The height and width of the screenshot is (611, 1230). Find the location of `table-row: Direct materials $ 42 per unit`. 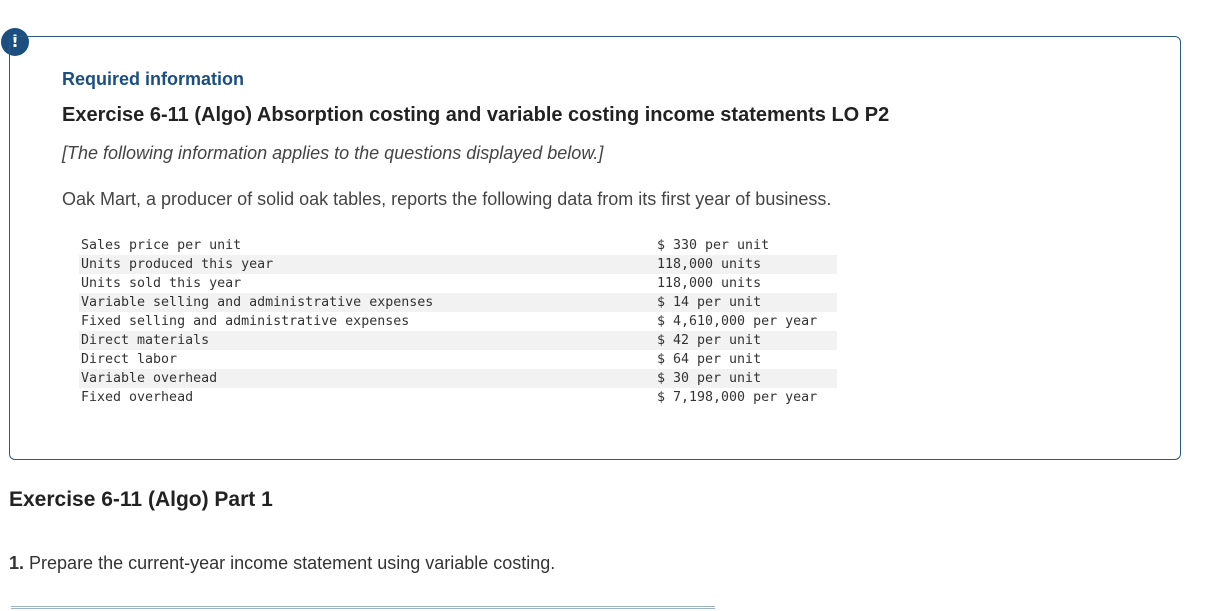

table-row: Direct materials $ 42 per unit is located at coordinates (458, 340).